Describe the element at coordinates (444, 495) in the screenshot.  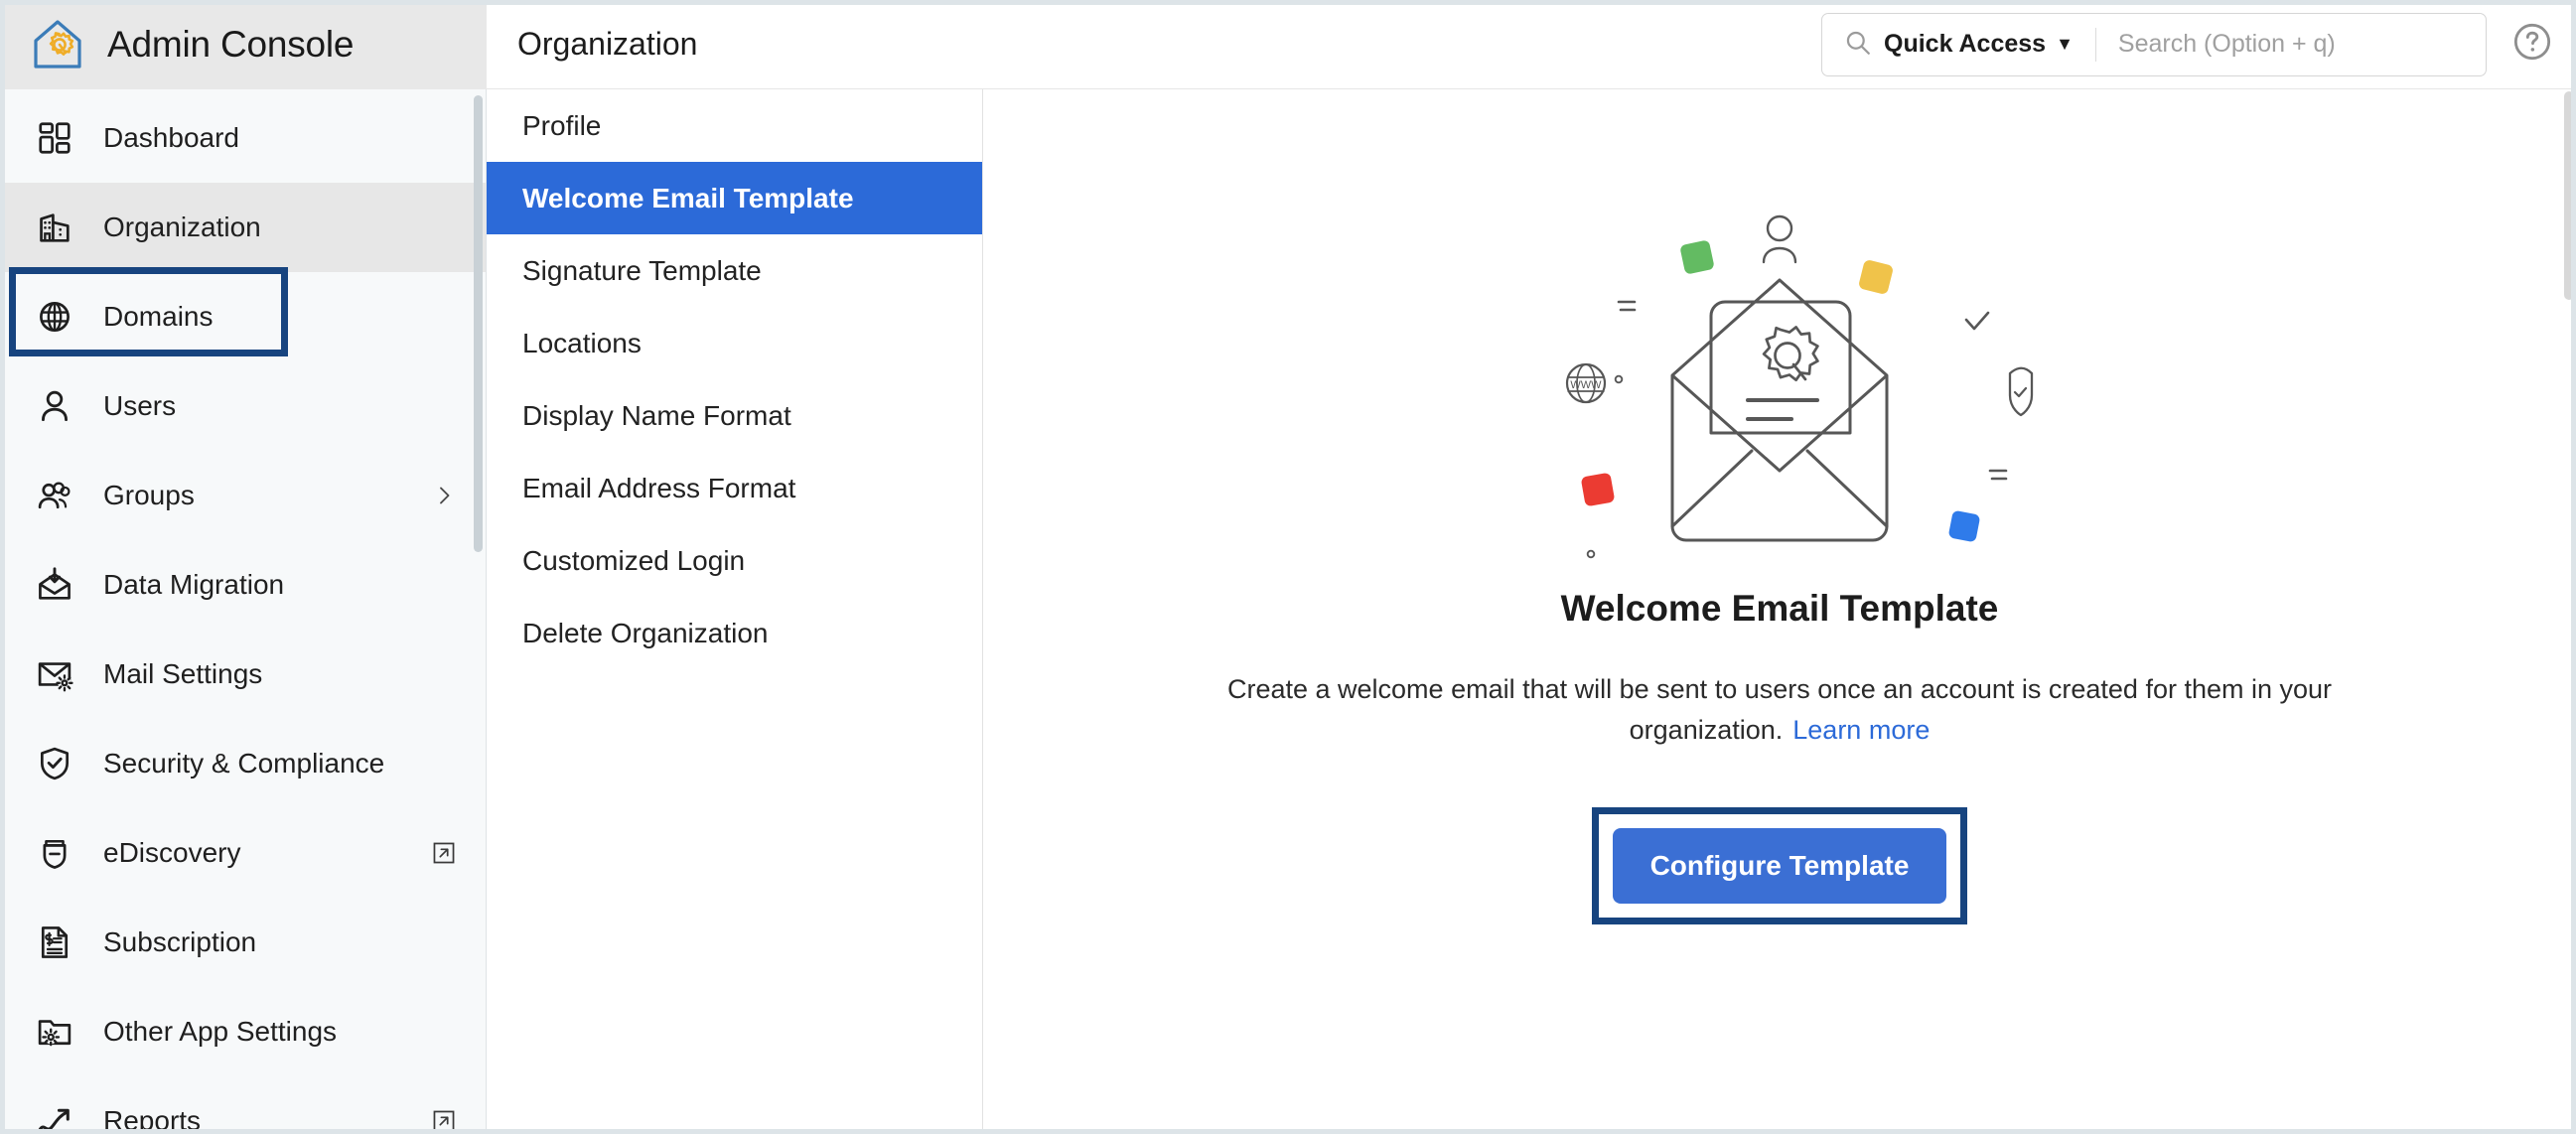
I see `chevron-right-icon` at that location.